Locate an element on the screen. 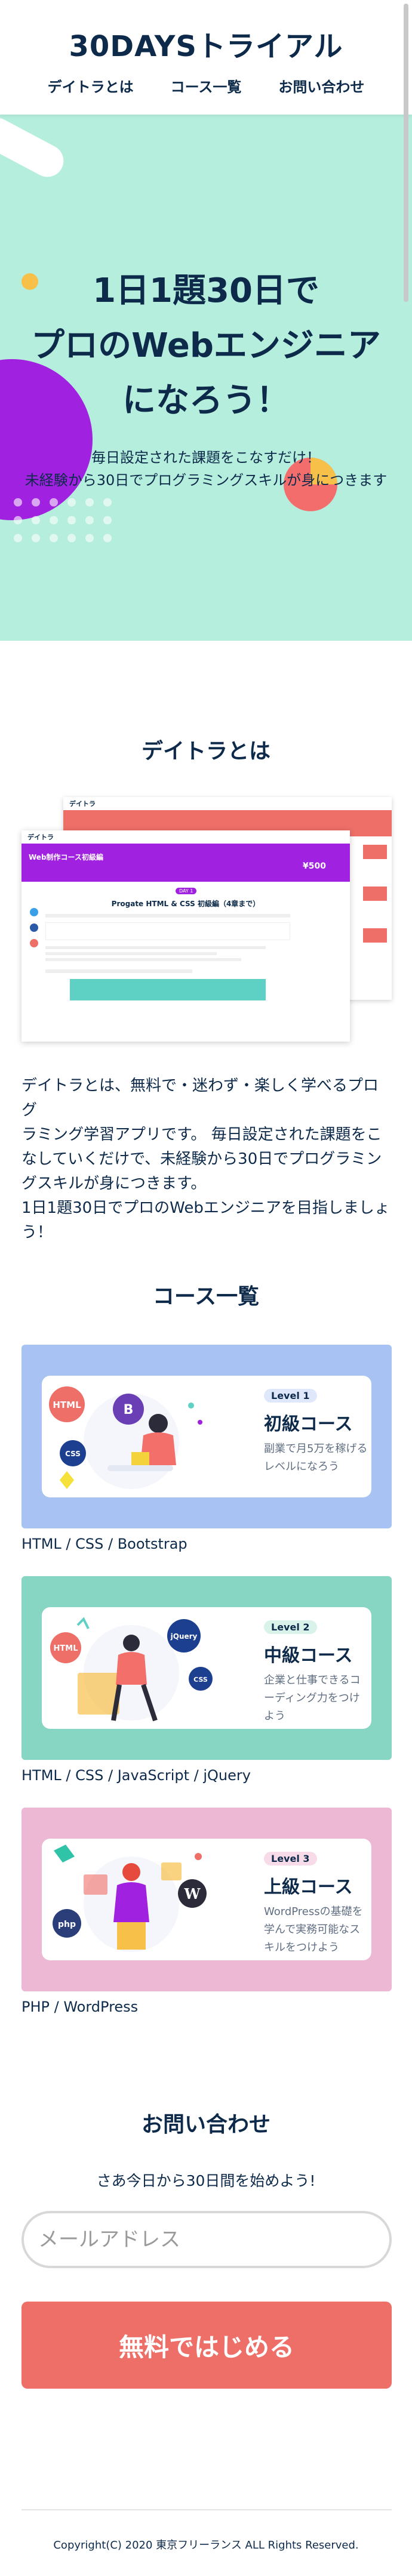 The height and width of the screenshot is (2576, 412). hero-title-line: になろう！ is located at coordinates (206, 400).